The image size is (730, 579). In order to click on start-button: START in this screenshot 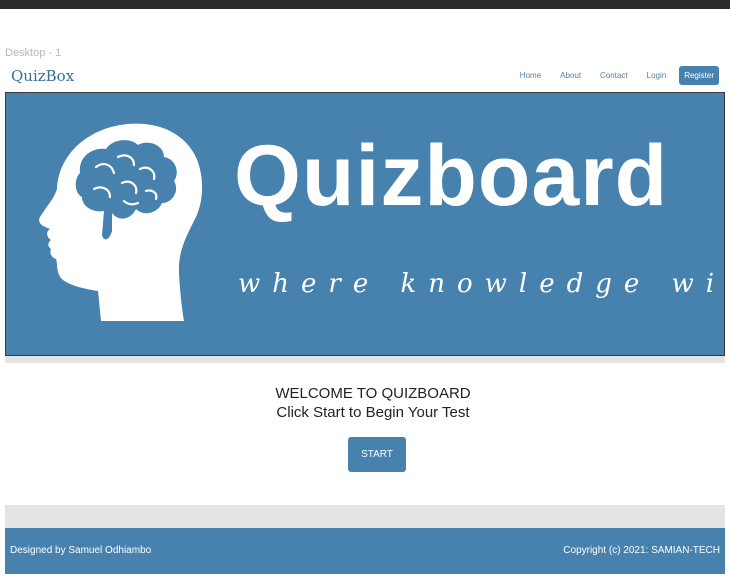, I will do `click(377, 454)`.